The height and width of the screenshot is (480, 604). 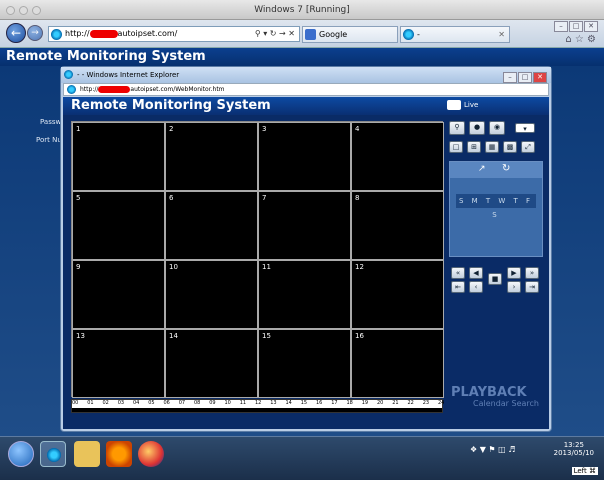 What do you see at coordinates (458, 287) in the screenshot?
I see `first-frame-icon: ⇤` at bounding box center [458, 287].